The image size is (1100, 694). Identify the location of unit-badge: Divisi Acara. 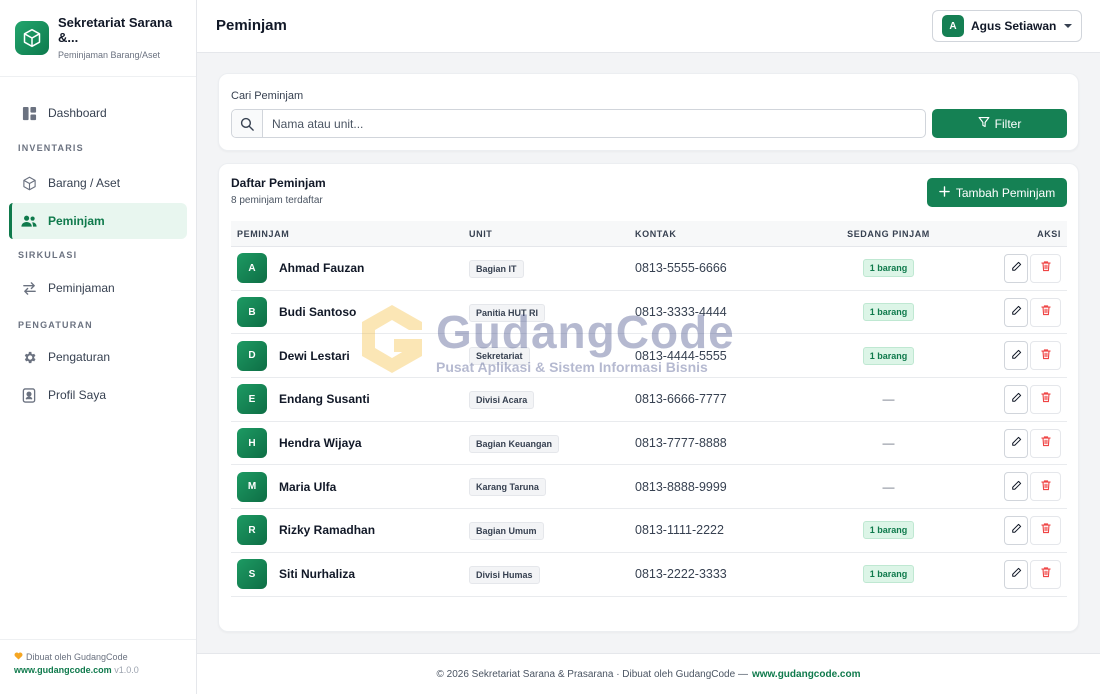
(502, 399).